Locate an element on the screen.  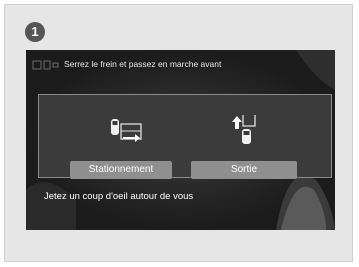
sortie-button: Sortie is located at coordinates (244, 170).